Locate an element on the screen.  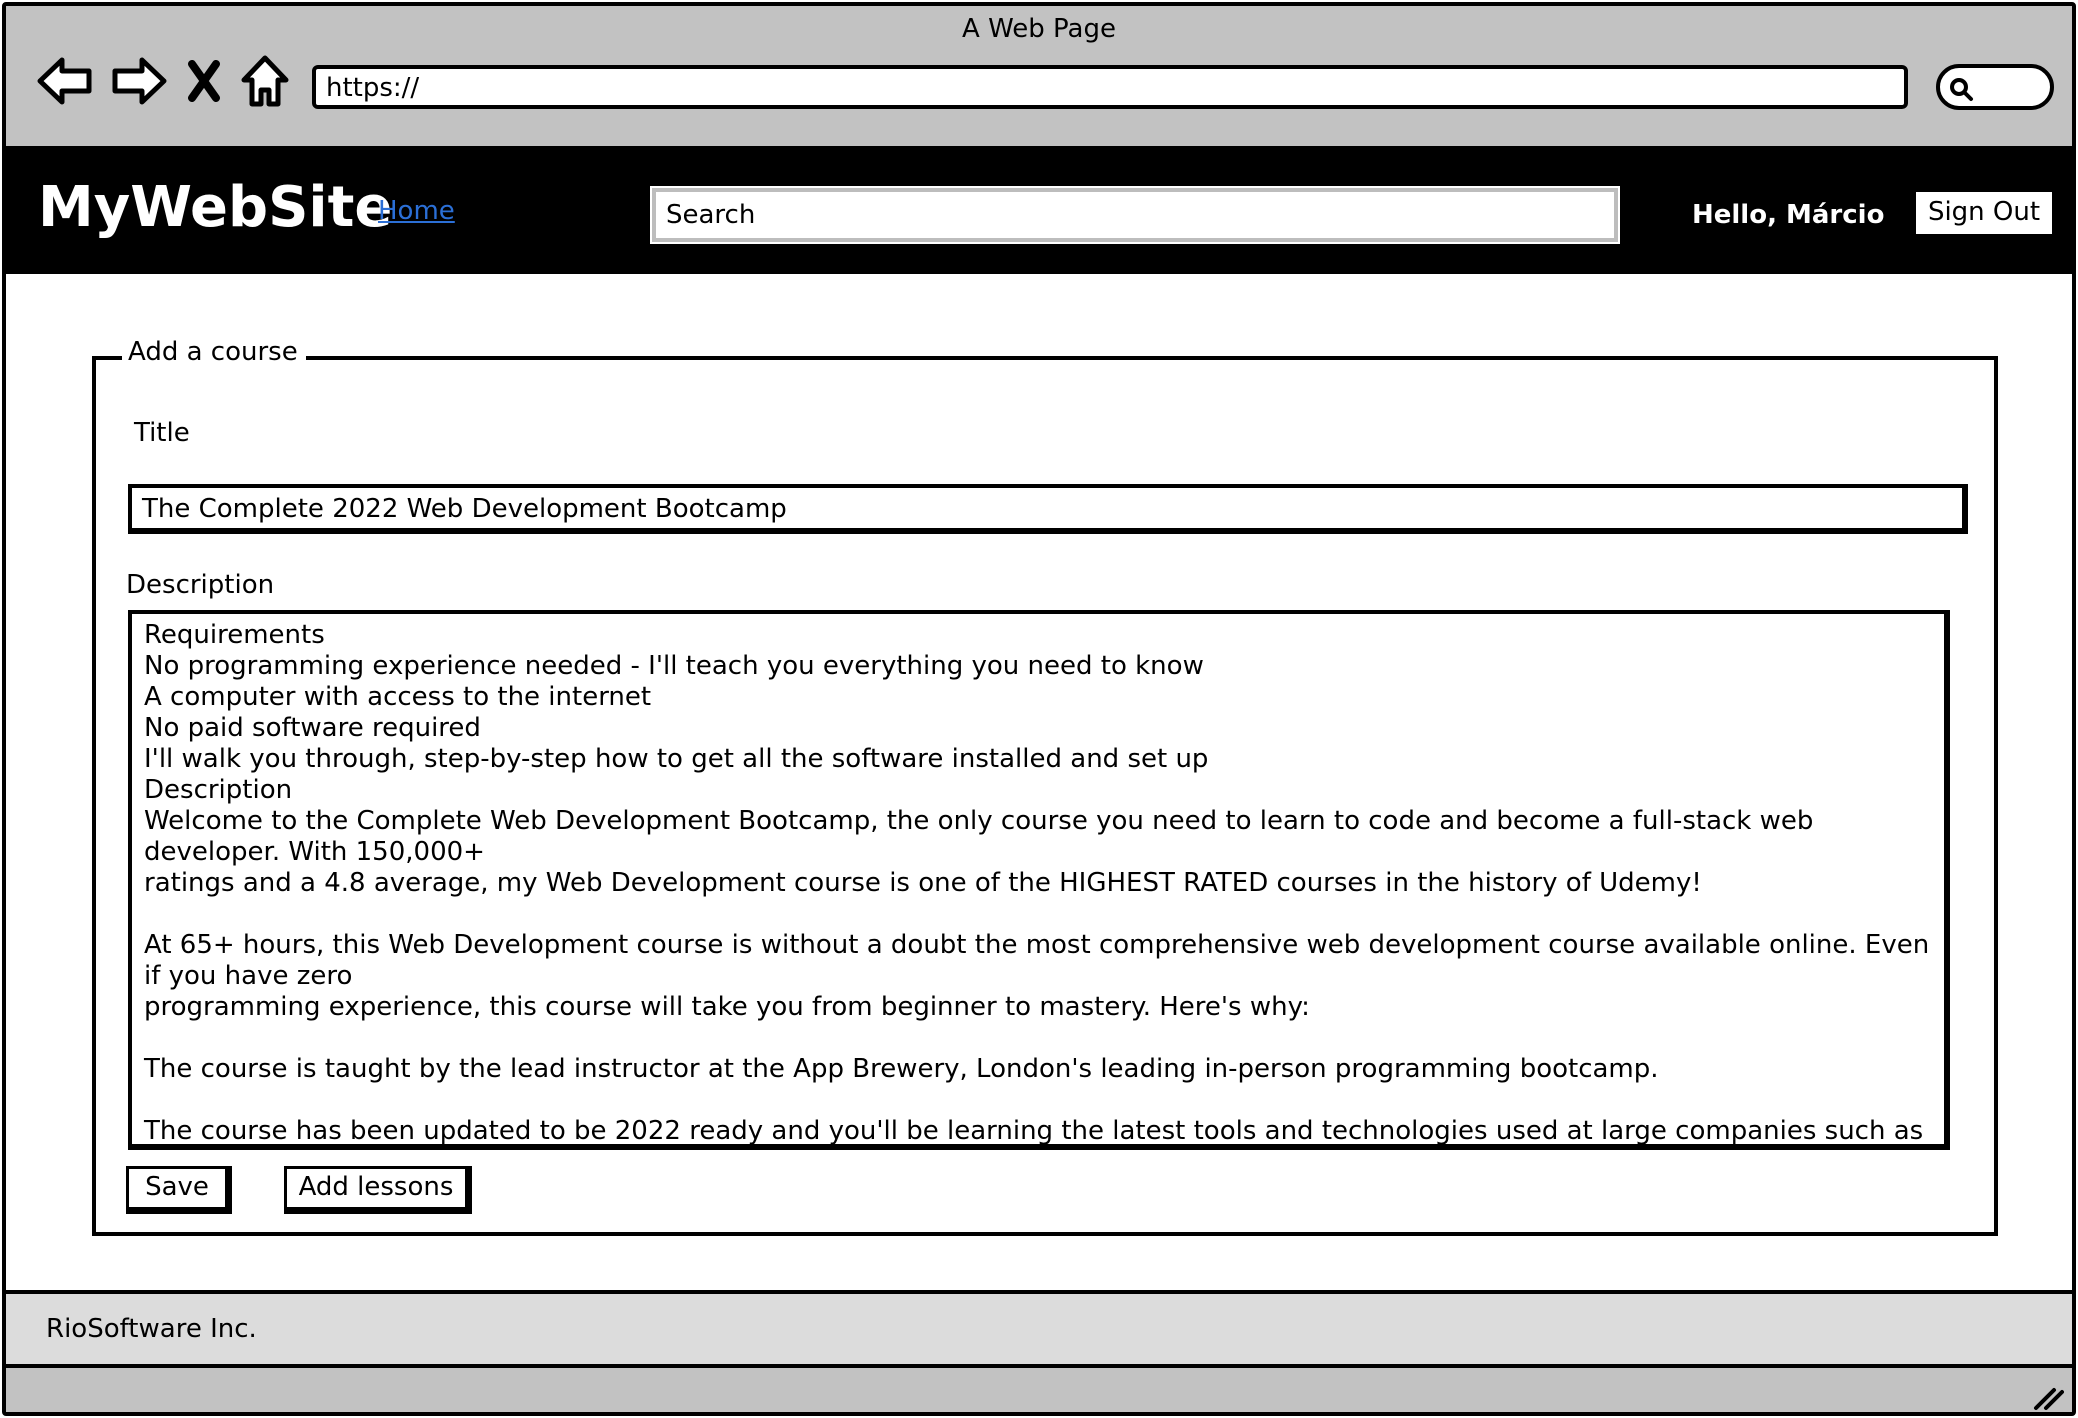
nav-home-link: Home is located at coordinates (416, 211).